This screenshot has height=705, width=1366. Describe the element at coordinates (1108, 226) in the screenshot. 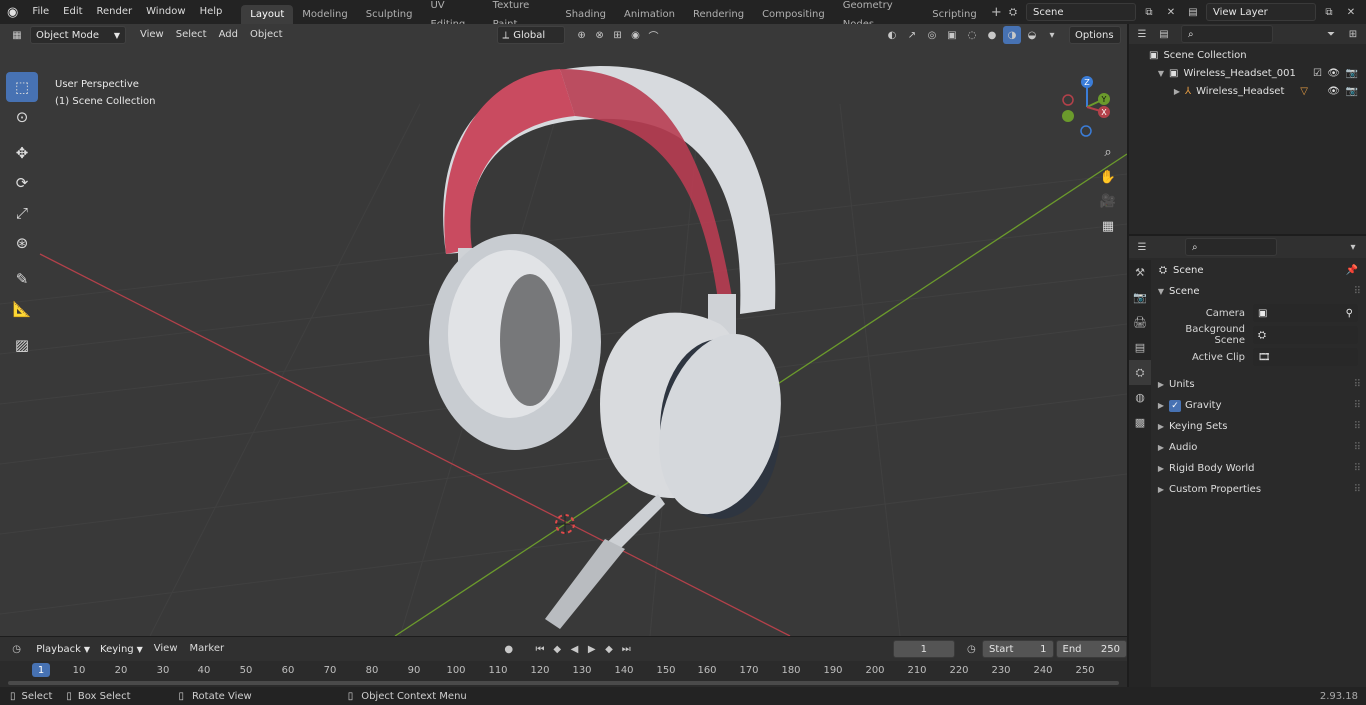

I see `ortho-grid-icon: ▦` at that location.